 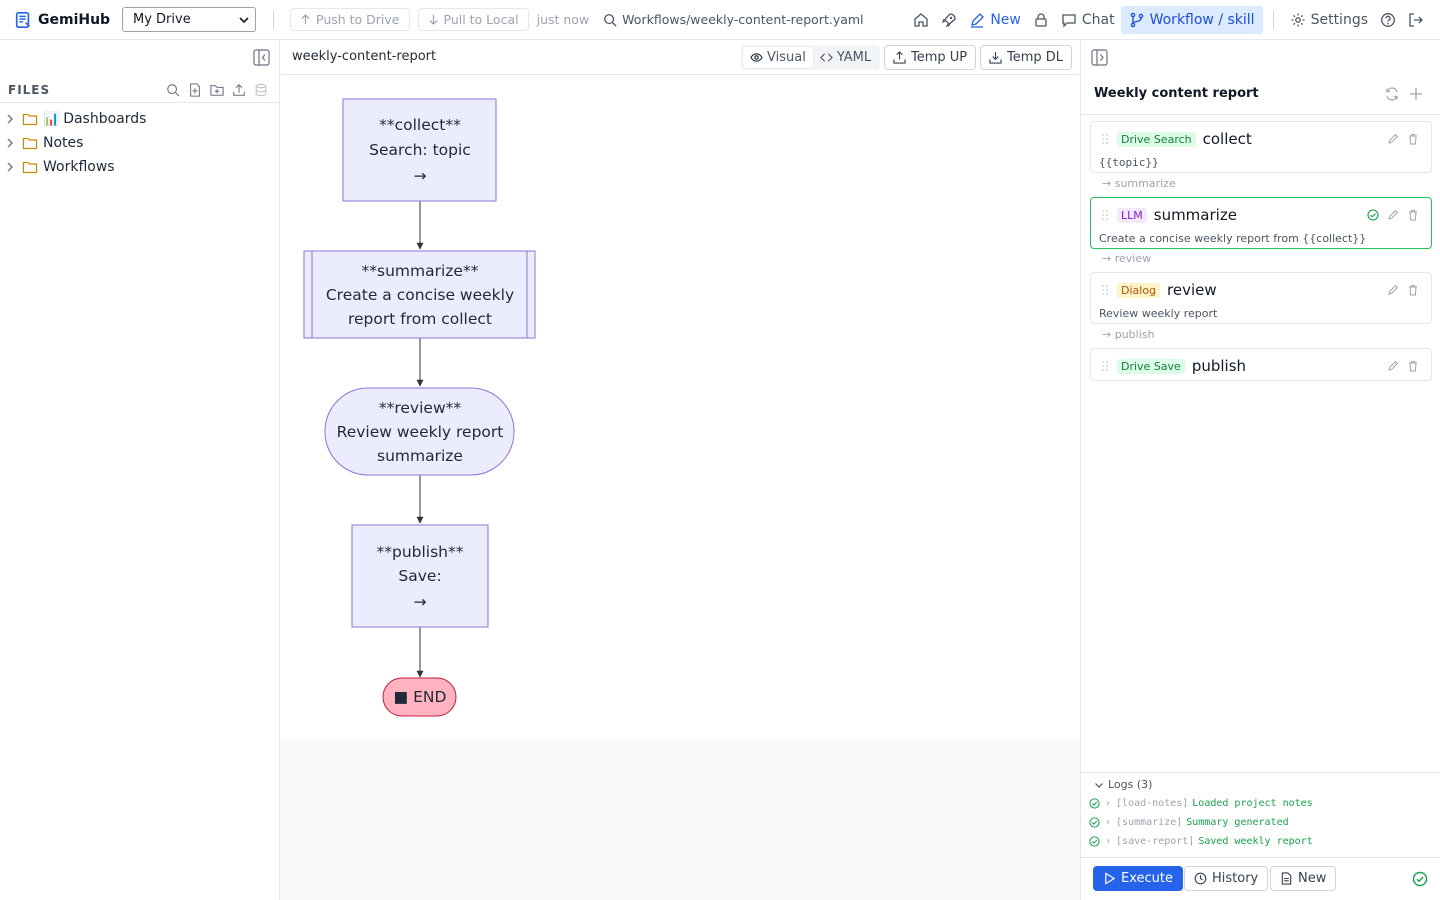 I want to click on sync-status: just now, so click(x=563, y=19).